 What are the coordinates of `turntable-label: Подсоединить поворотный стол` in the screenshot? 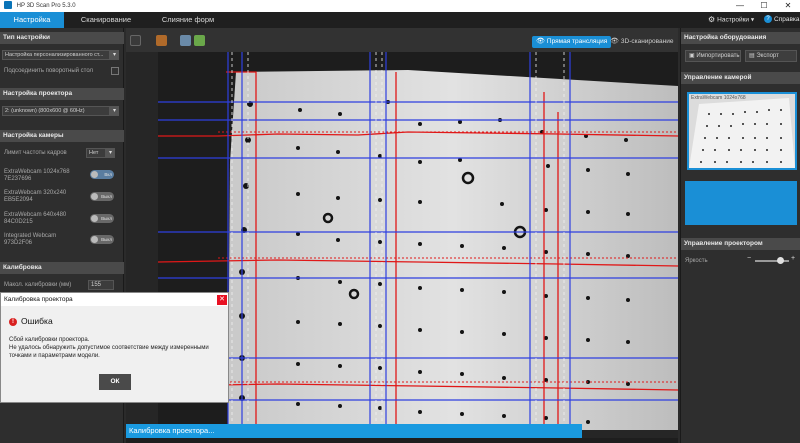 It's located at (49, 71).